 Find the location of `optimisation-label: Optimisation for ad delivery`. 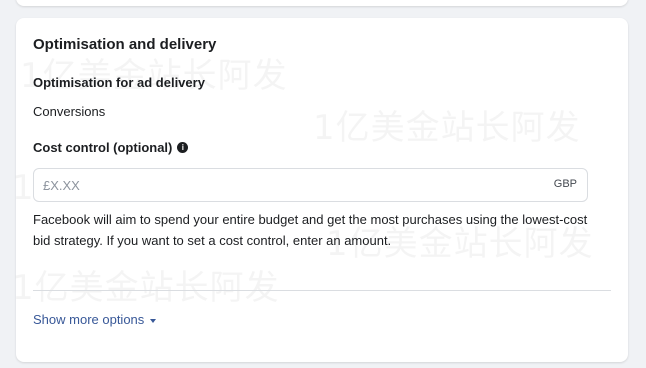

optimisation-label: Optimisation for ad delivery is located at coordinates (119, 82).